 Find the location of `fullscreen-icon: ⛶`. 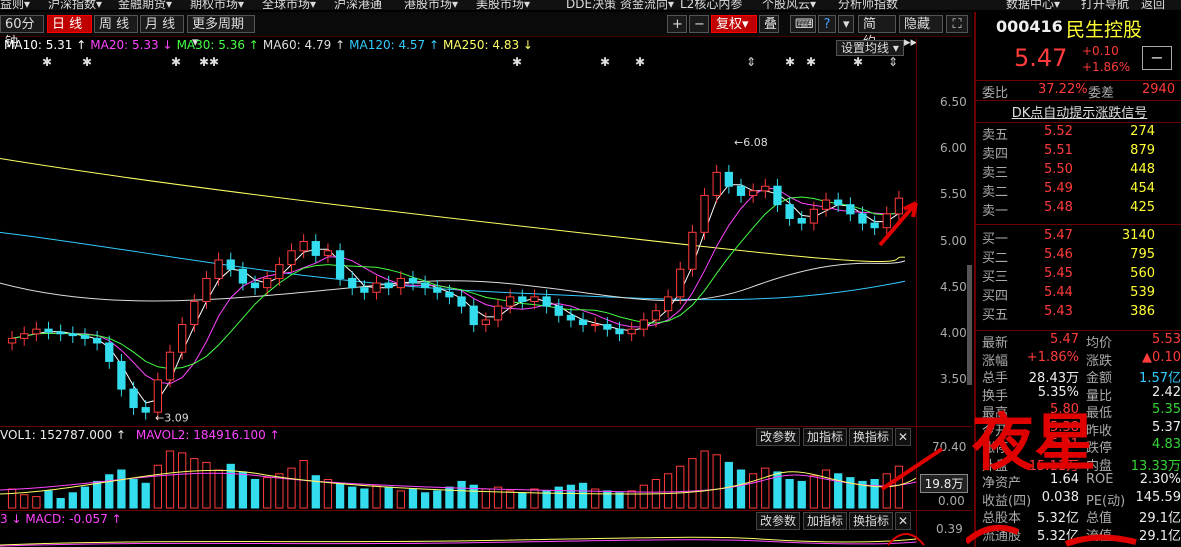

fullscreen-icon: ⛶ is located at coordinates (957, 24).